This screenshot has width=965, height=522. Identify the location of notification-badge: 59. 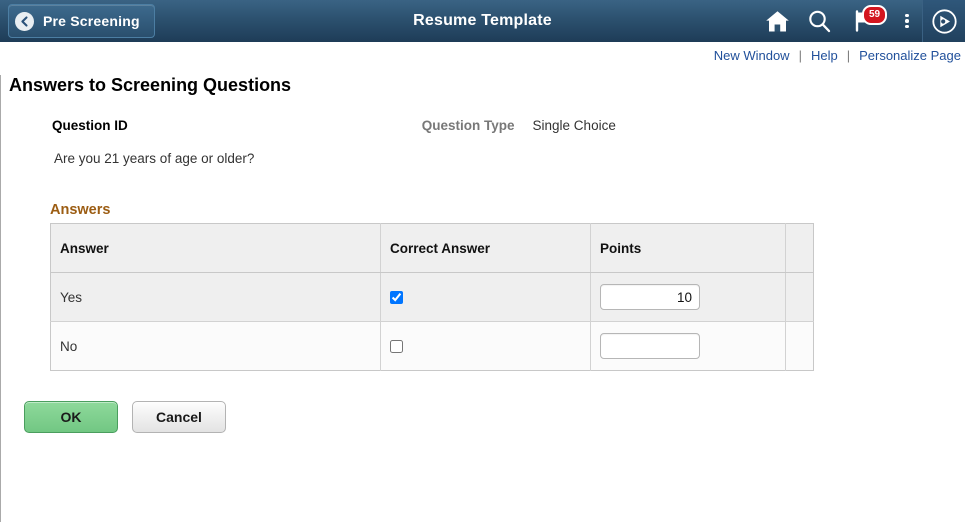
(874, 15).